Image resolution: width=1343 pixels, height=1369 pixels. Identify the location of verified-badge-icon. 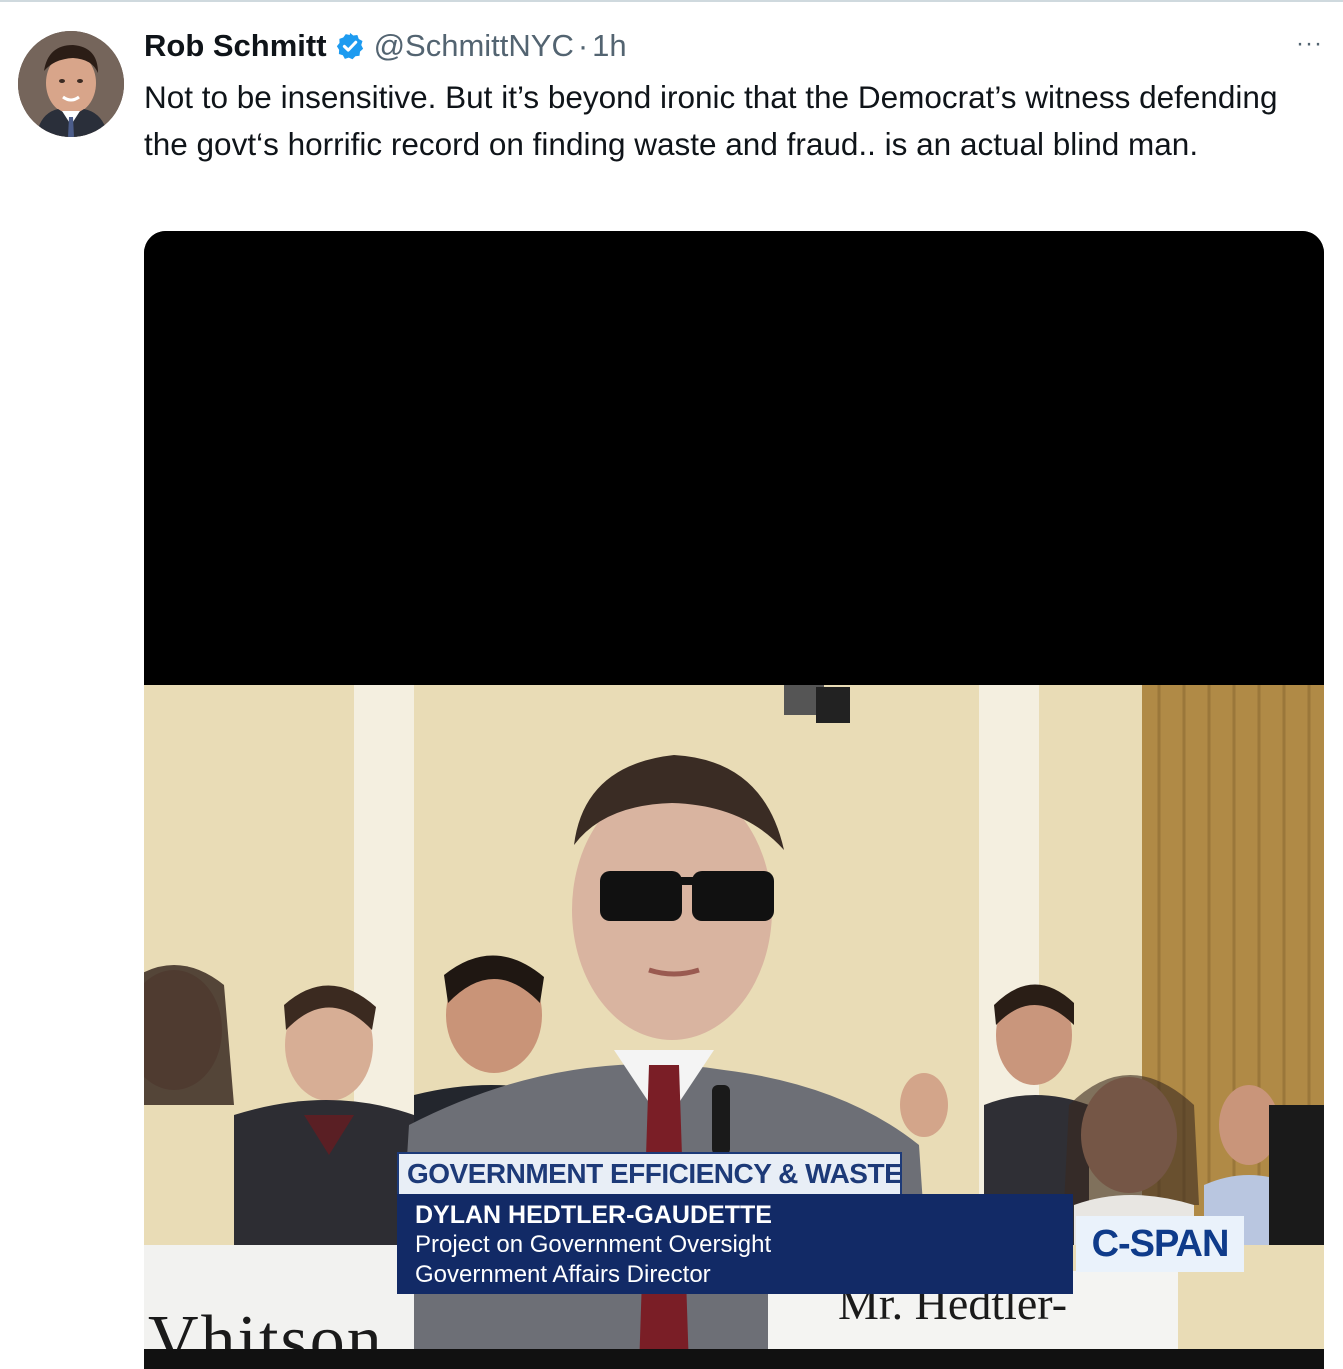
(350, 46).